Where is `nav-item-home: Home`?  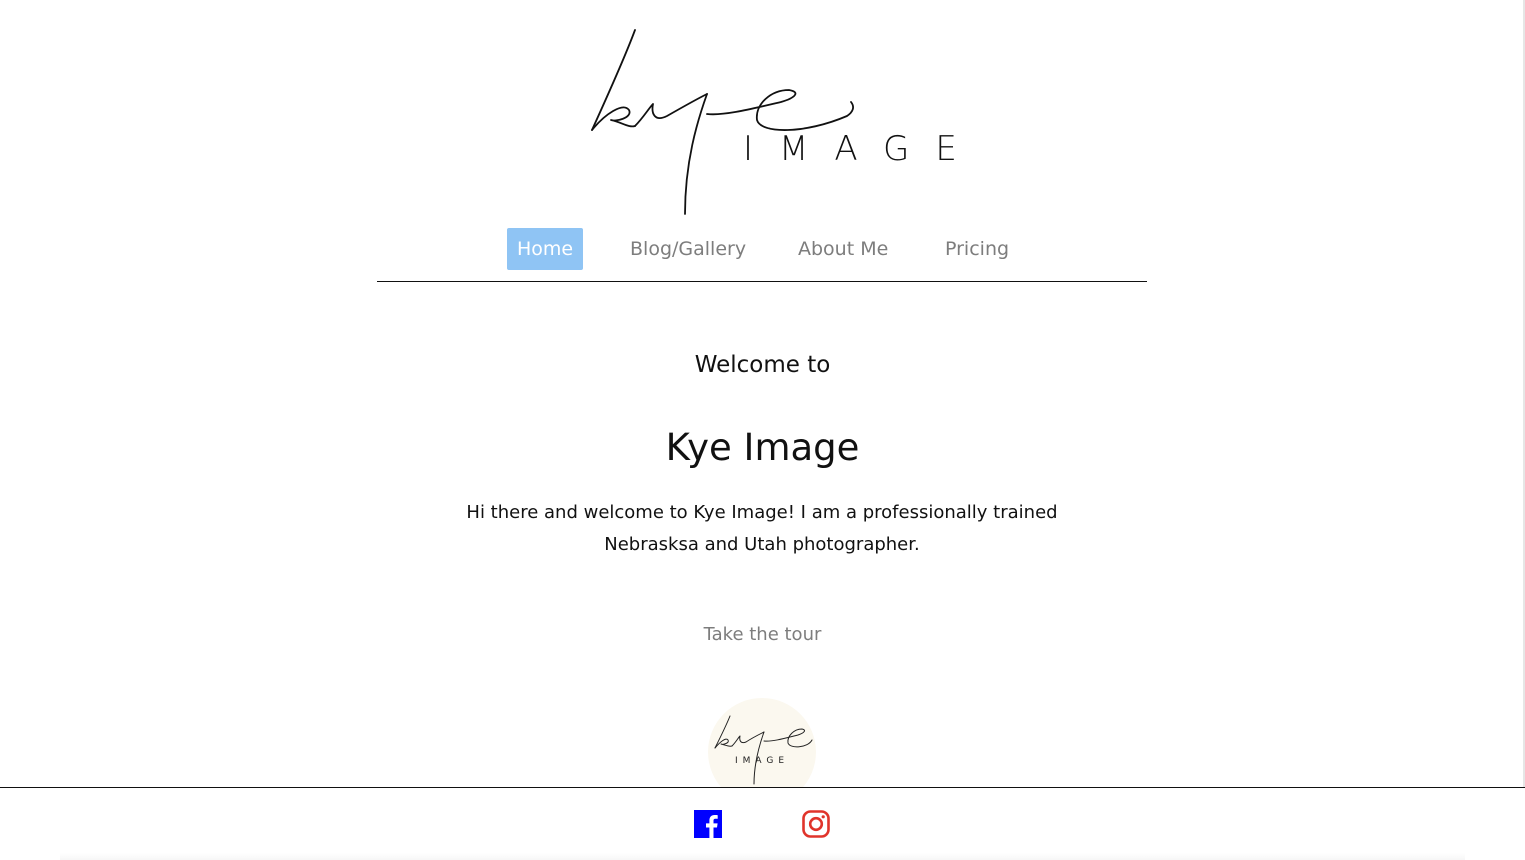 nav-item-home: Home is located at coordinates (545, 249).